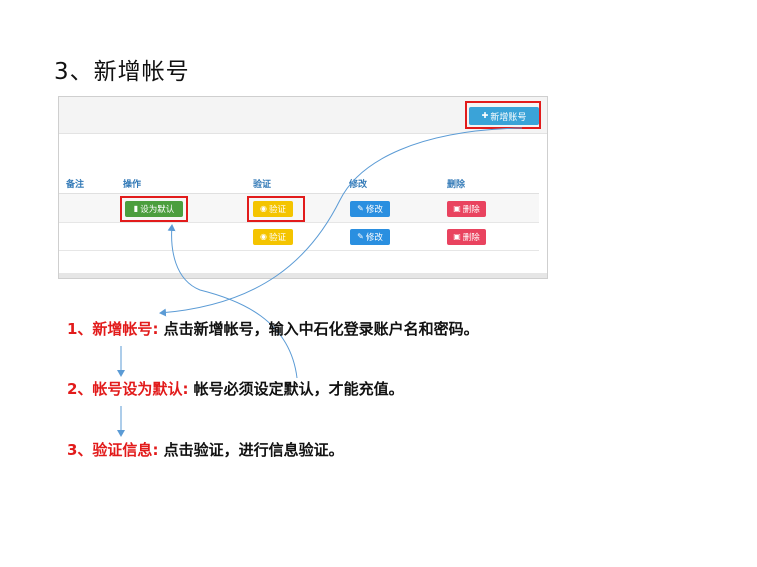 This screenshot has height=567, width=757. I want to click on step-3: 3、验证信息: 点击验证，进行信息验证。, so click(205, 449).